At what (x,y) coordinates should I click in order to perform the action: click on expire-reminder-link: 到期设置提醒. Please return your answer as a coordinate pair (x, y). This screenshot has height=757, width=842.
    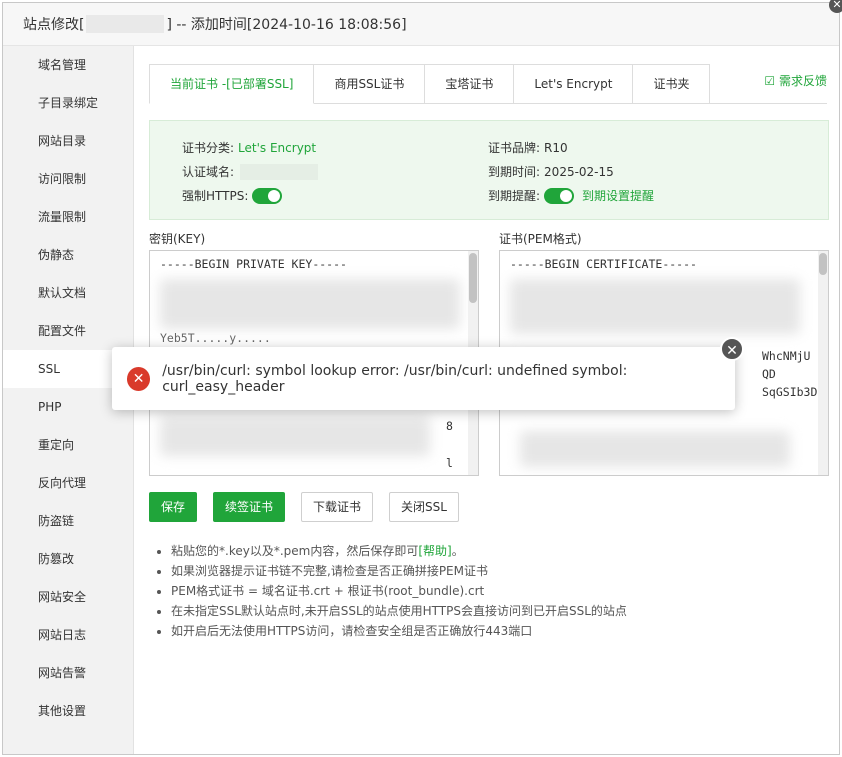
    Looking at the image, I should click on (618, 195).